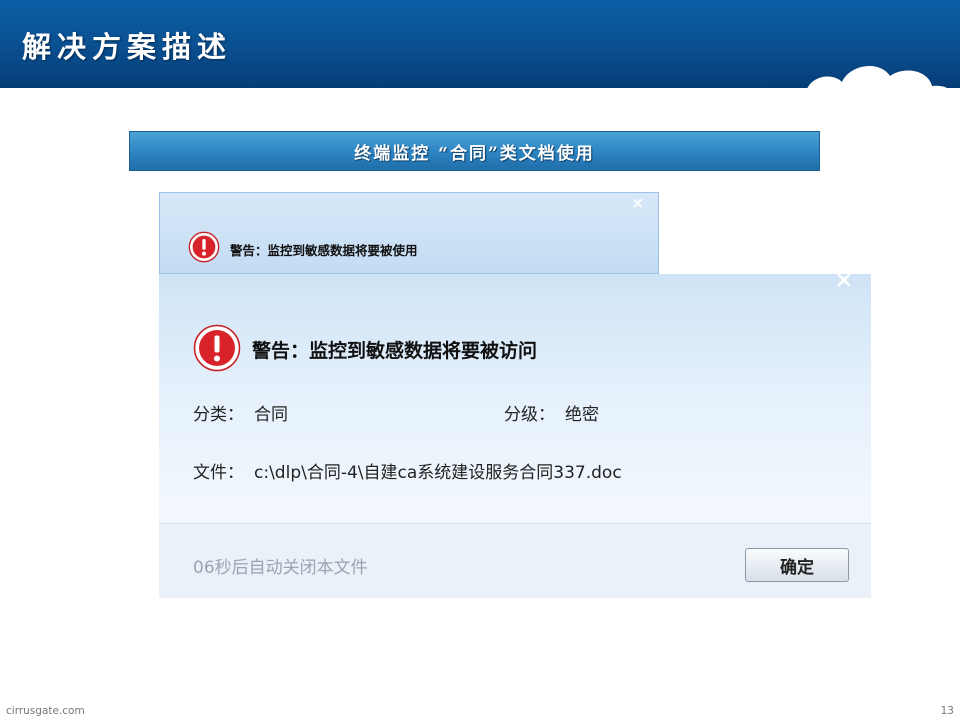 This screenshot has height=720, width=960. Describe the element at coordinates (947, 711) in the screenshot. I see `page-number: 13` at that location.